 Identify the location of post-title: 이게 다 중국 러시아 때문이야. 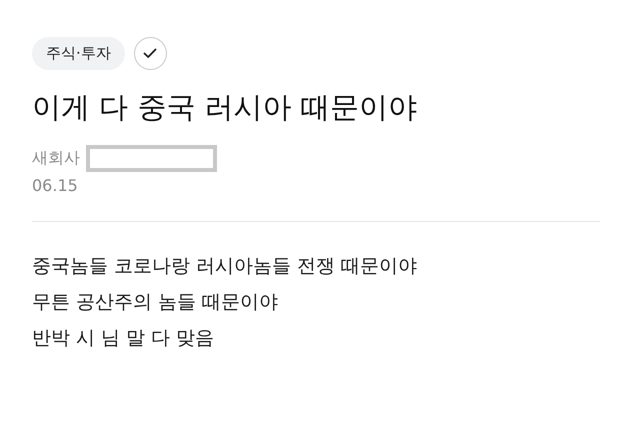
(225, 107).